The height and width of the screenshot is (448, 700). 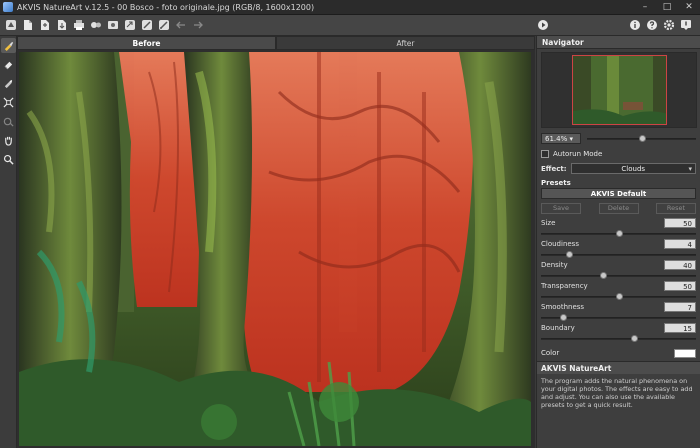 I want to click on info-group, so click(x=662, y=25).